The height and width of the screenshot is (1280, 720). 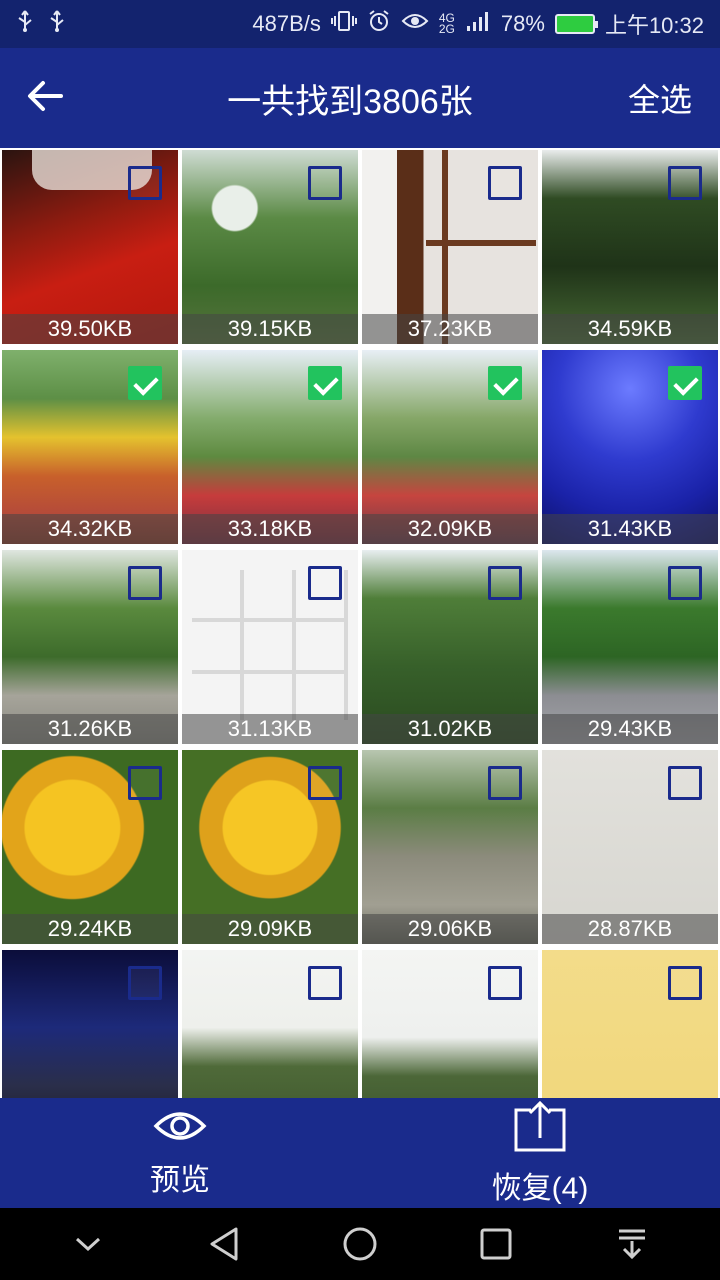 I want to click on eye-icon, so click(x=180, y=1128).